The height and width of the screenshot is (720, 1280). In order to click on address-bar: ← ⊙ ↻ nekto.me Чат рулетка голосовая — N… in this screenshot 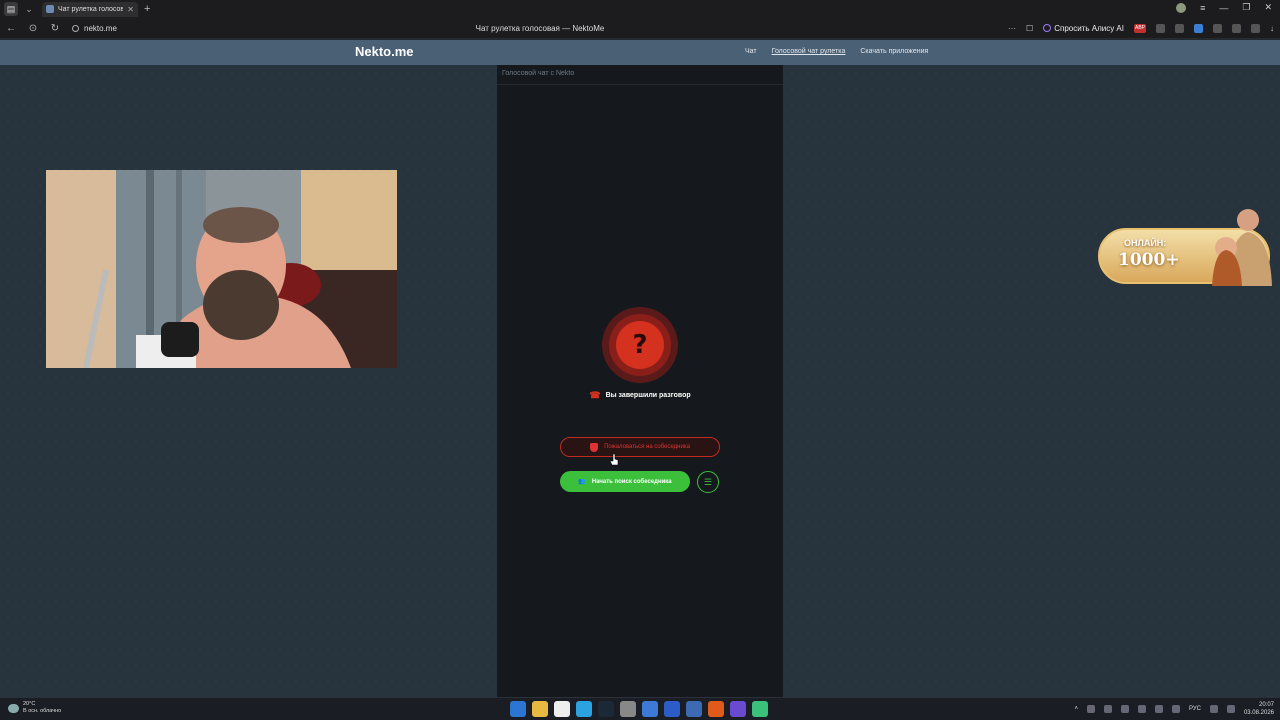, I will do `click(640, 28)`.